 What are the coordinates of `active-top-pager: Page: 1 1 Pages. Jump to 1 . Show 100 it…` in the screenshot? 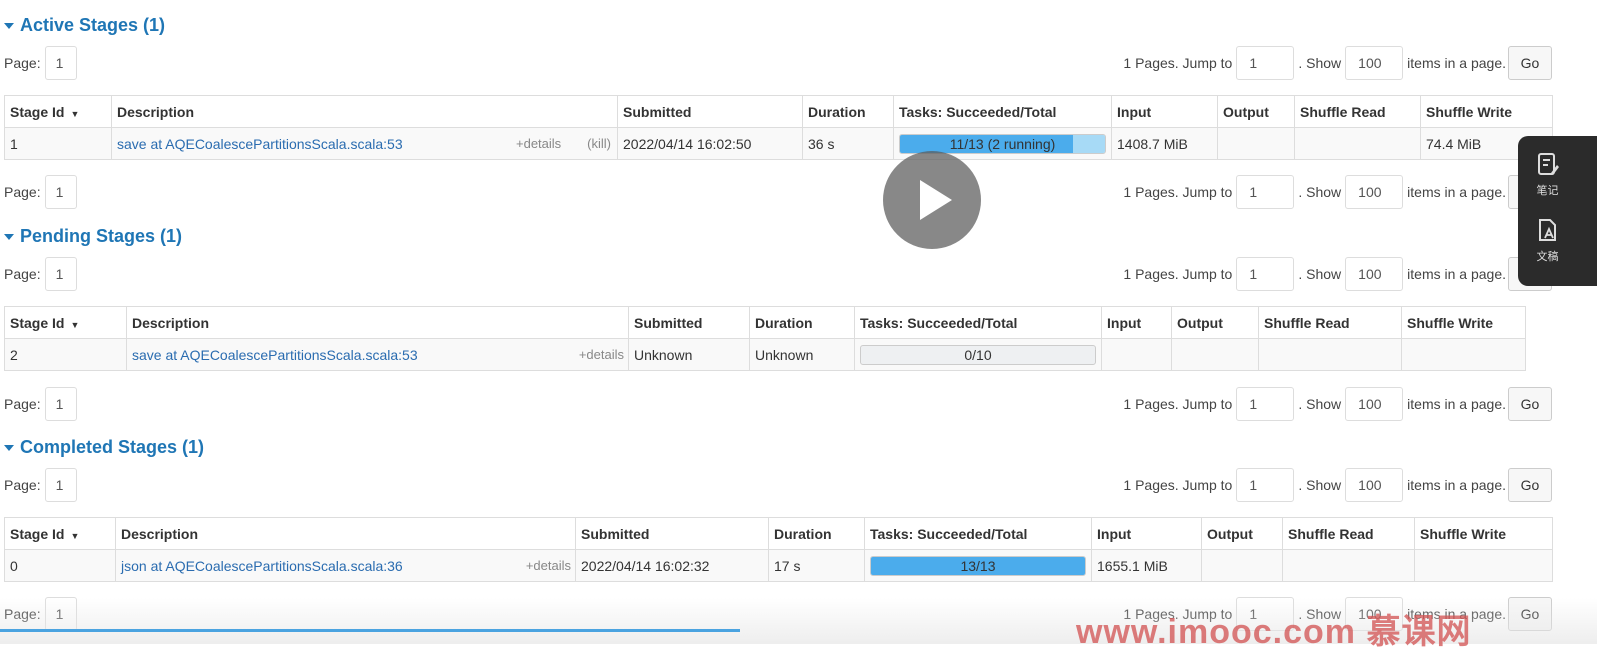 It's located at (778, 63).